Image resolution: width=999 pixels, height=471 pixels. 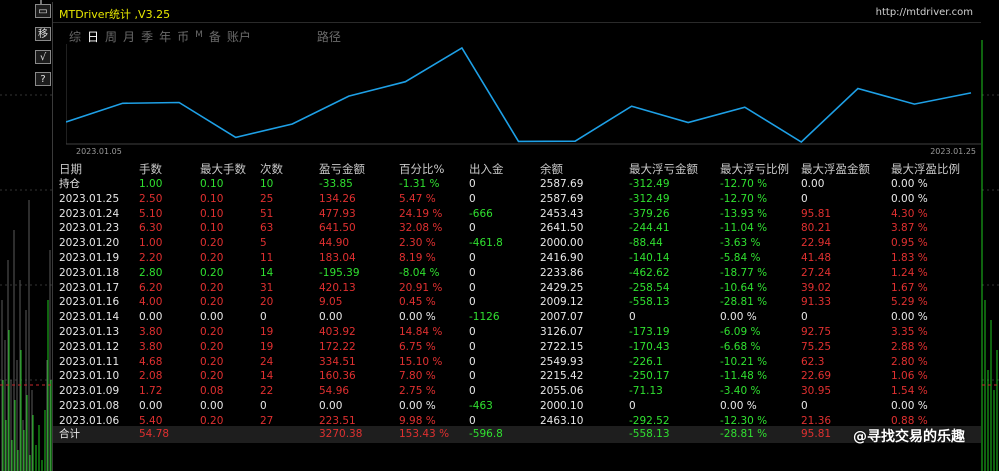 What do you see at coordinates (740, 257) in the screenshot?
I see `cell-9: -5.84 %` at bounding box center [740, 257].